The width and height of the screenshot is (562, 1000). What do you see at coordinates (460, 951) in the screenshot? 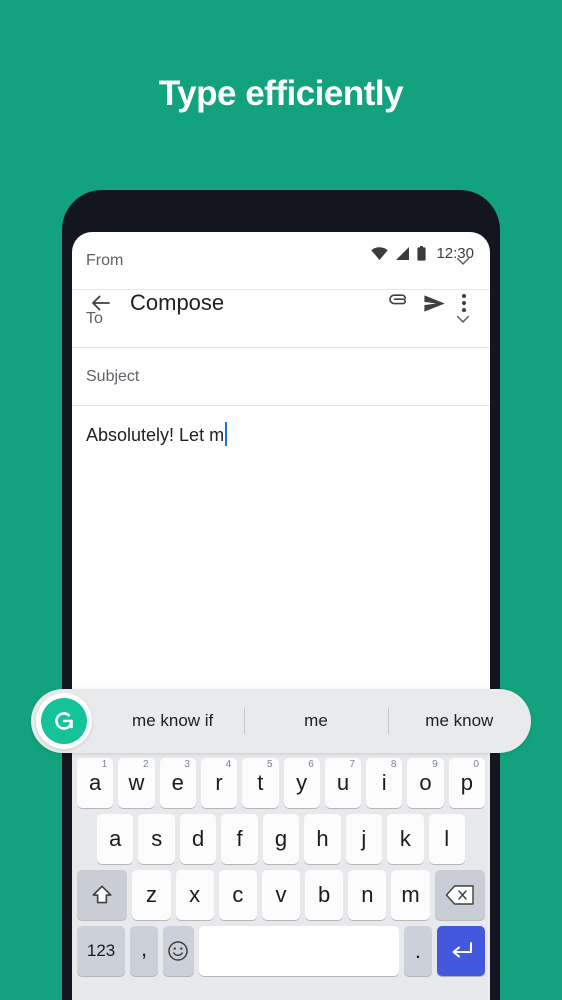
I see `enter-icon` at bounding box center [460, 951].